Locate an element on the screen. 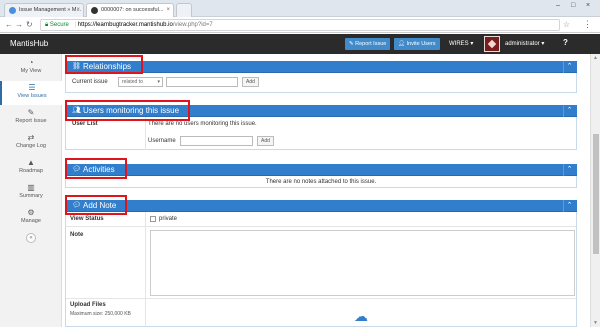 The width and height of the screenshot is (600, 327). view-status-label: View Status is located at coordinates (87, 219).